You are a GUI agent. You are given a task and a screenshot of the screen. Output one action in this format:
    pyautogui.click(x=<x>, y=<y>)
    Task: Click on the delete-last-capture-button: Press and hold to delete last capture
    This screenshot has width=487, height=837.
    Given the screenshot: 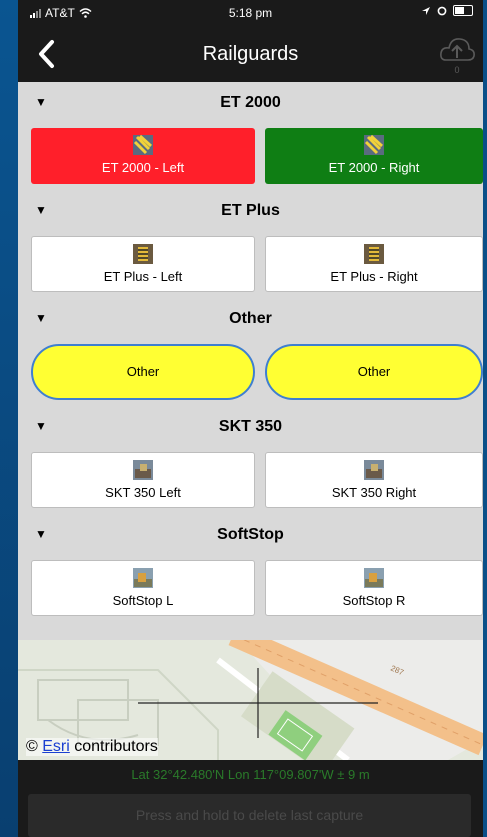 What is the action you would take?
    pyautogui.click(x=249, y=815)
    